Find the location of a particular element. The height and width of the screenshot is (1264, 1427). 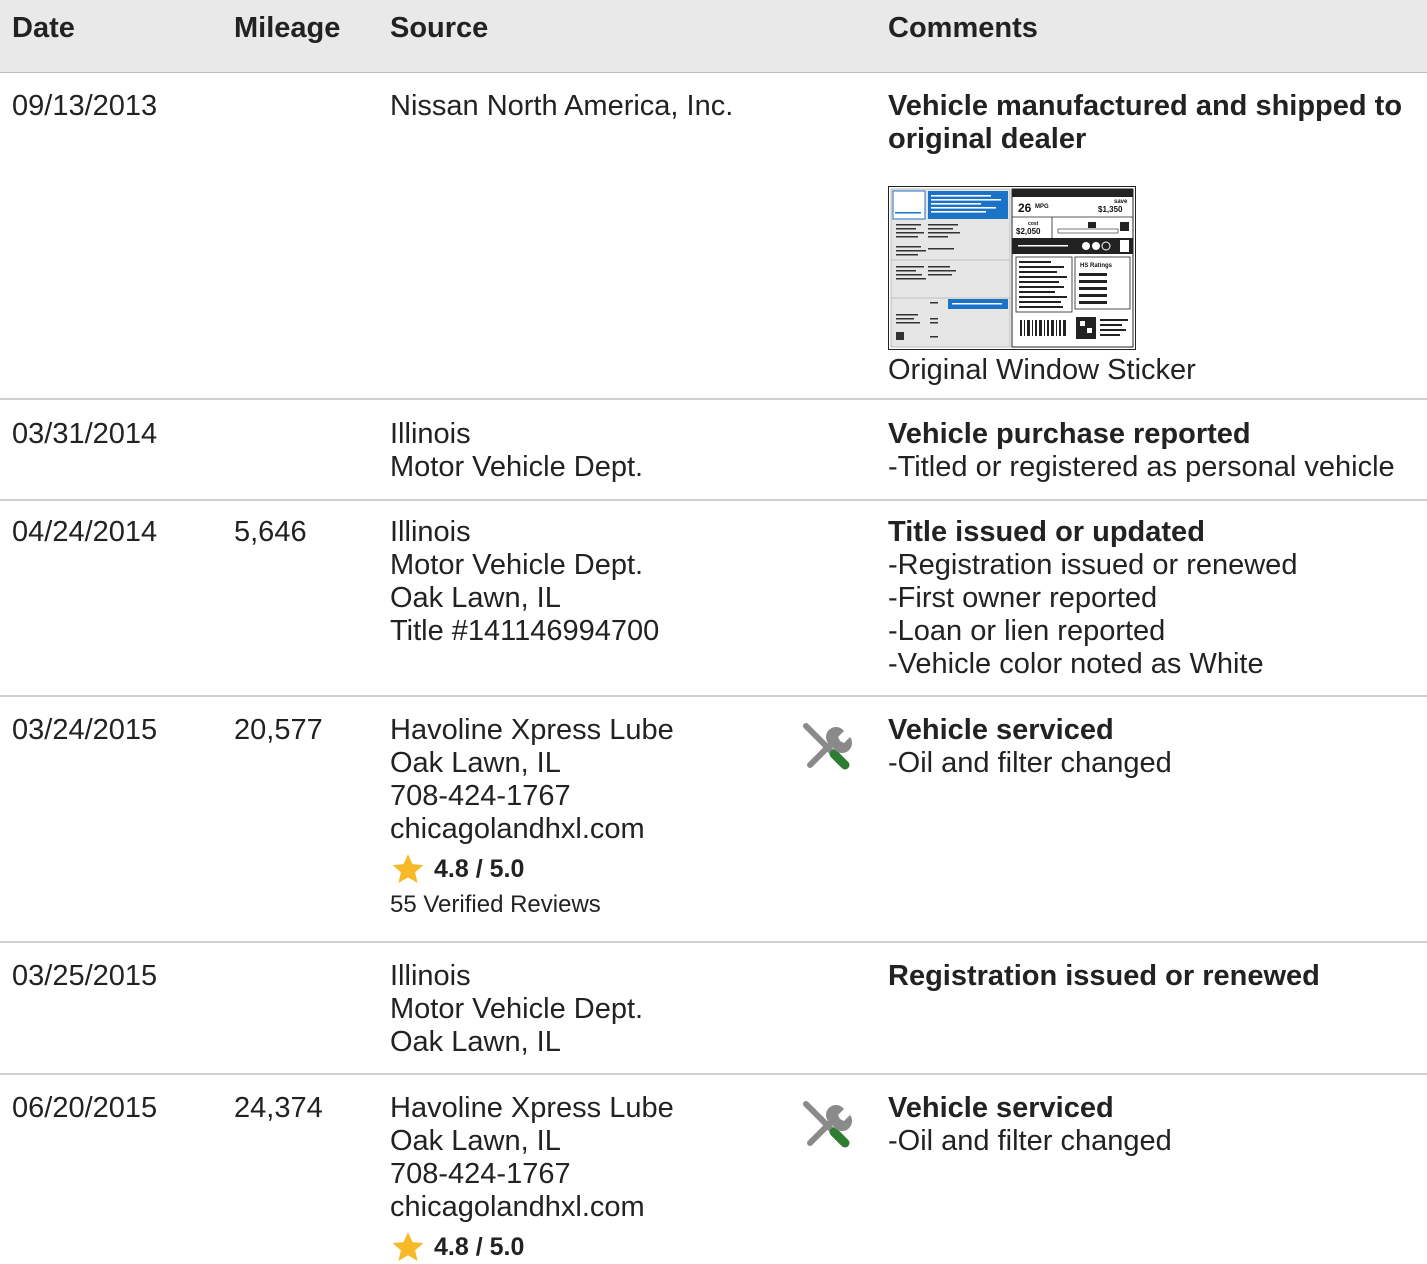

row-comments: Registration issued or renewed is located at coordinates (1157, 976).